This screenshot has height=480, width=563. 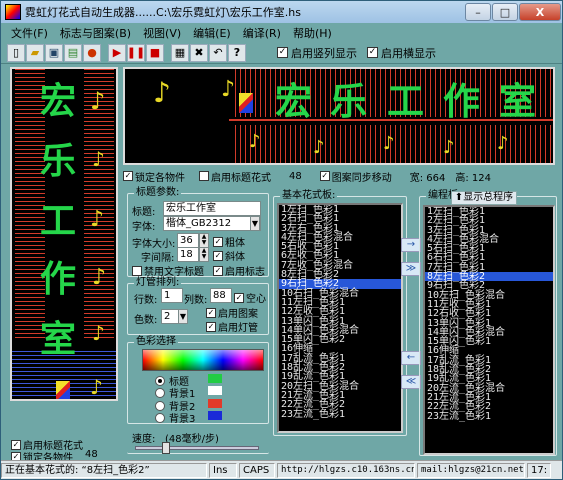 I want to click on vertical-char-4: 作, so click(x=58, y=279).